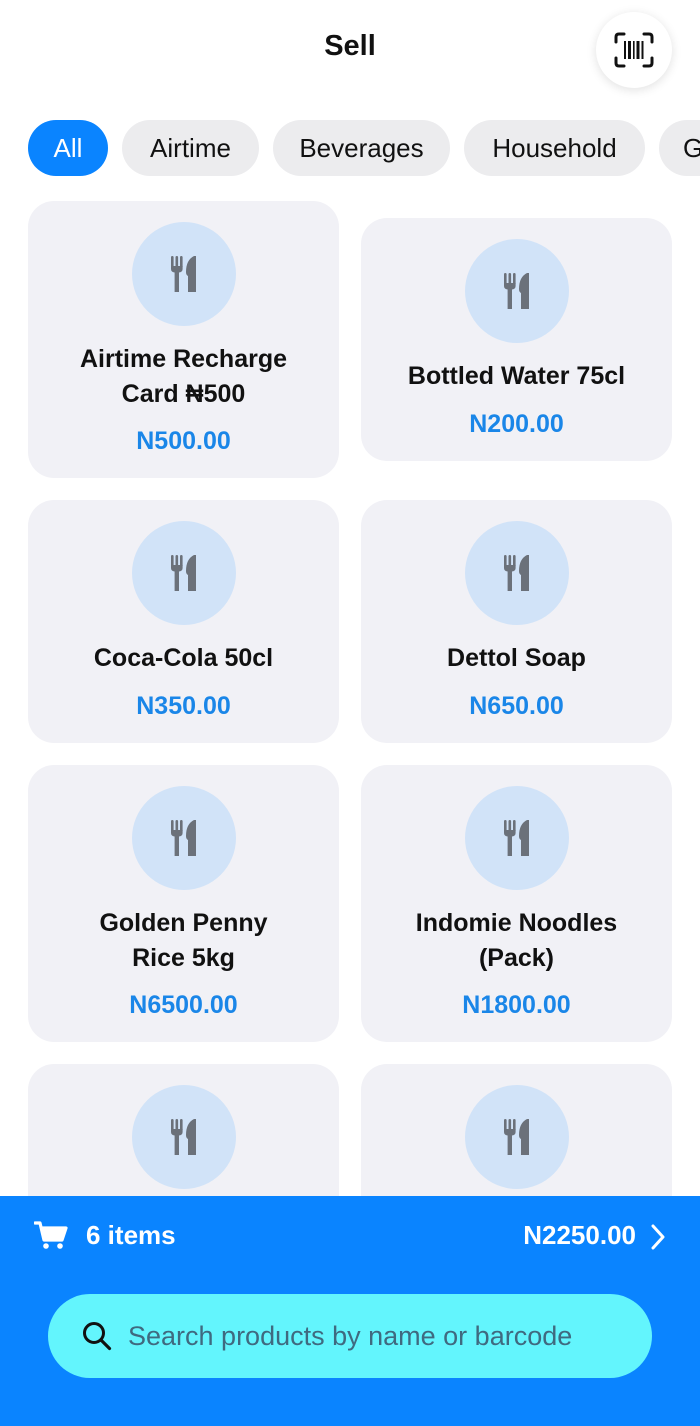 The height and width of the screenshot is (1426, 700). I want to click on search-bar, so click(350, 1336).